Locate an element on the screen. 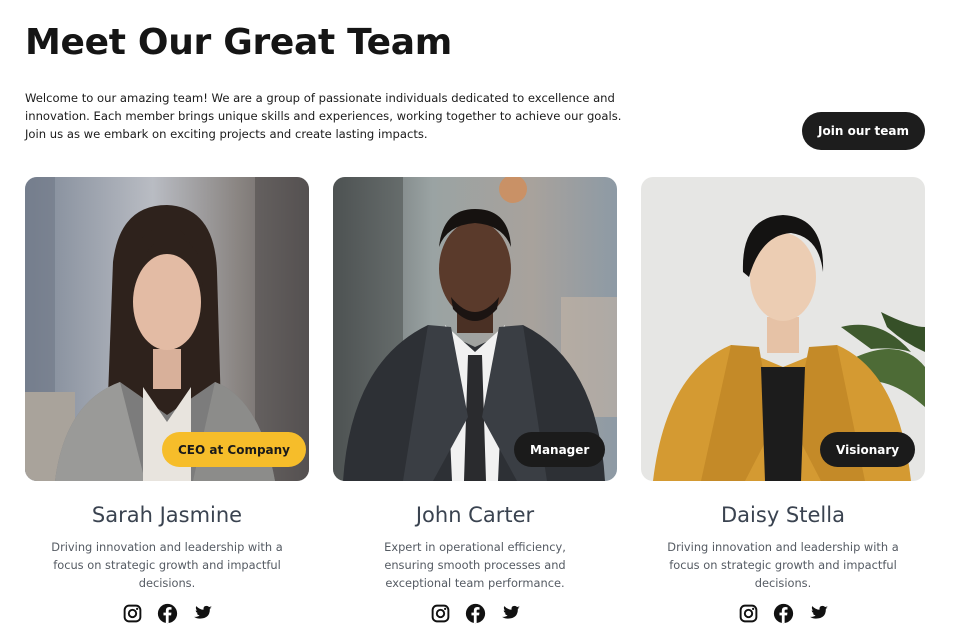 This screenshot has width=962, height=644. member-name: Sarah Jasmine is located at coordinates (167, 515).